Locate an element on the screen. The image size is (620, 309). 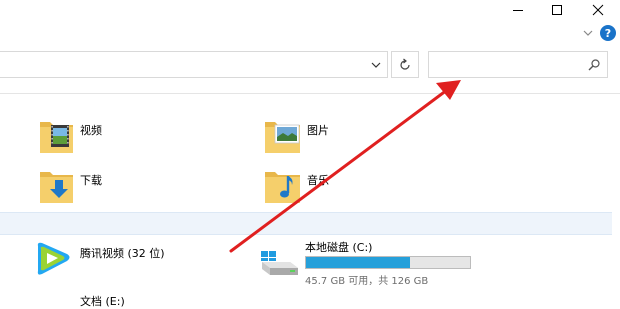
expand-ribbon-button is located at coordinates (588, 33).